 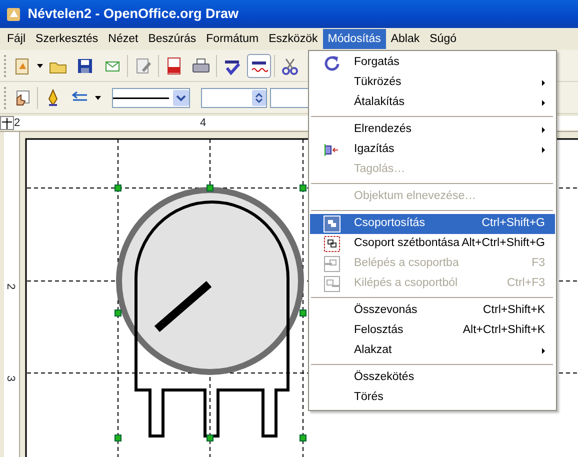 I want to click on menu-item: Beszúrás, so click(x=172, y=39).